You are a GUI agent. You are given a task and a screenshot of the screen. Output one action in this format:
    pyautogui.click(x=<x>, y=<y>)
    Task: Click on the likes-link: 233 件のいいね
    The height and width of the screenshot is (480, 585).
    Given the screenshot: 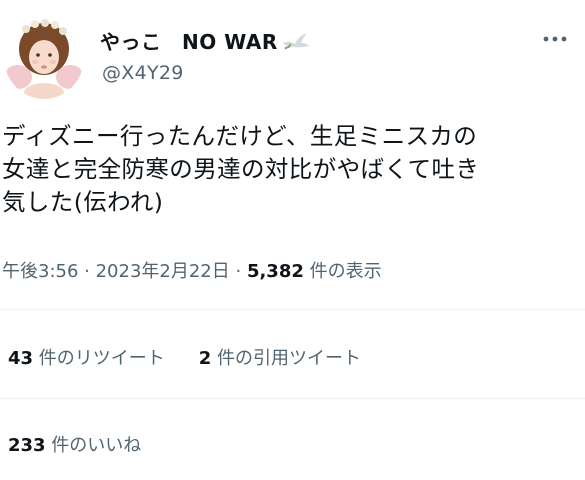 What is the action you would take?
    pyautogui.click(x=74, y=444)
    